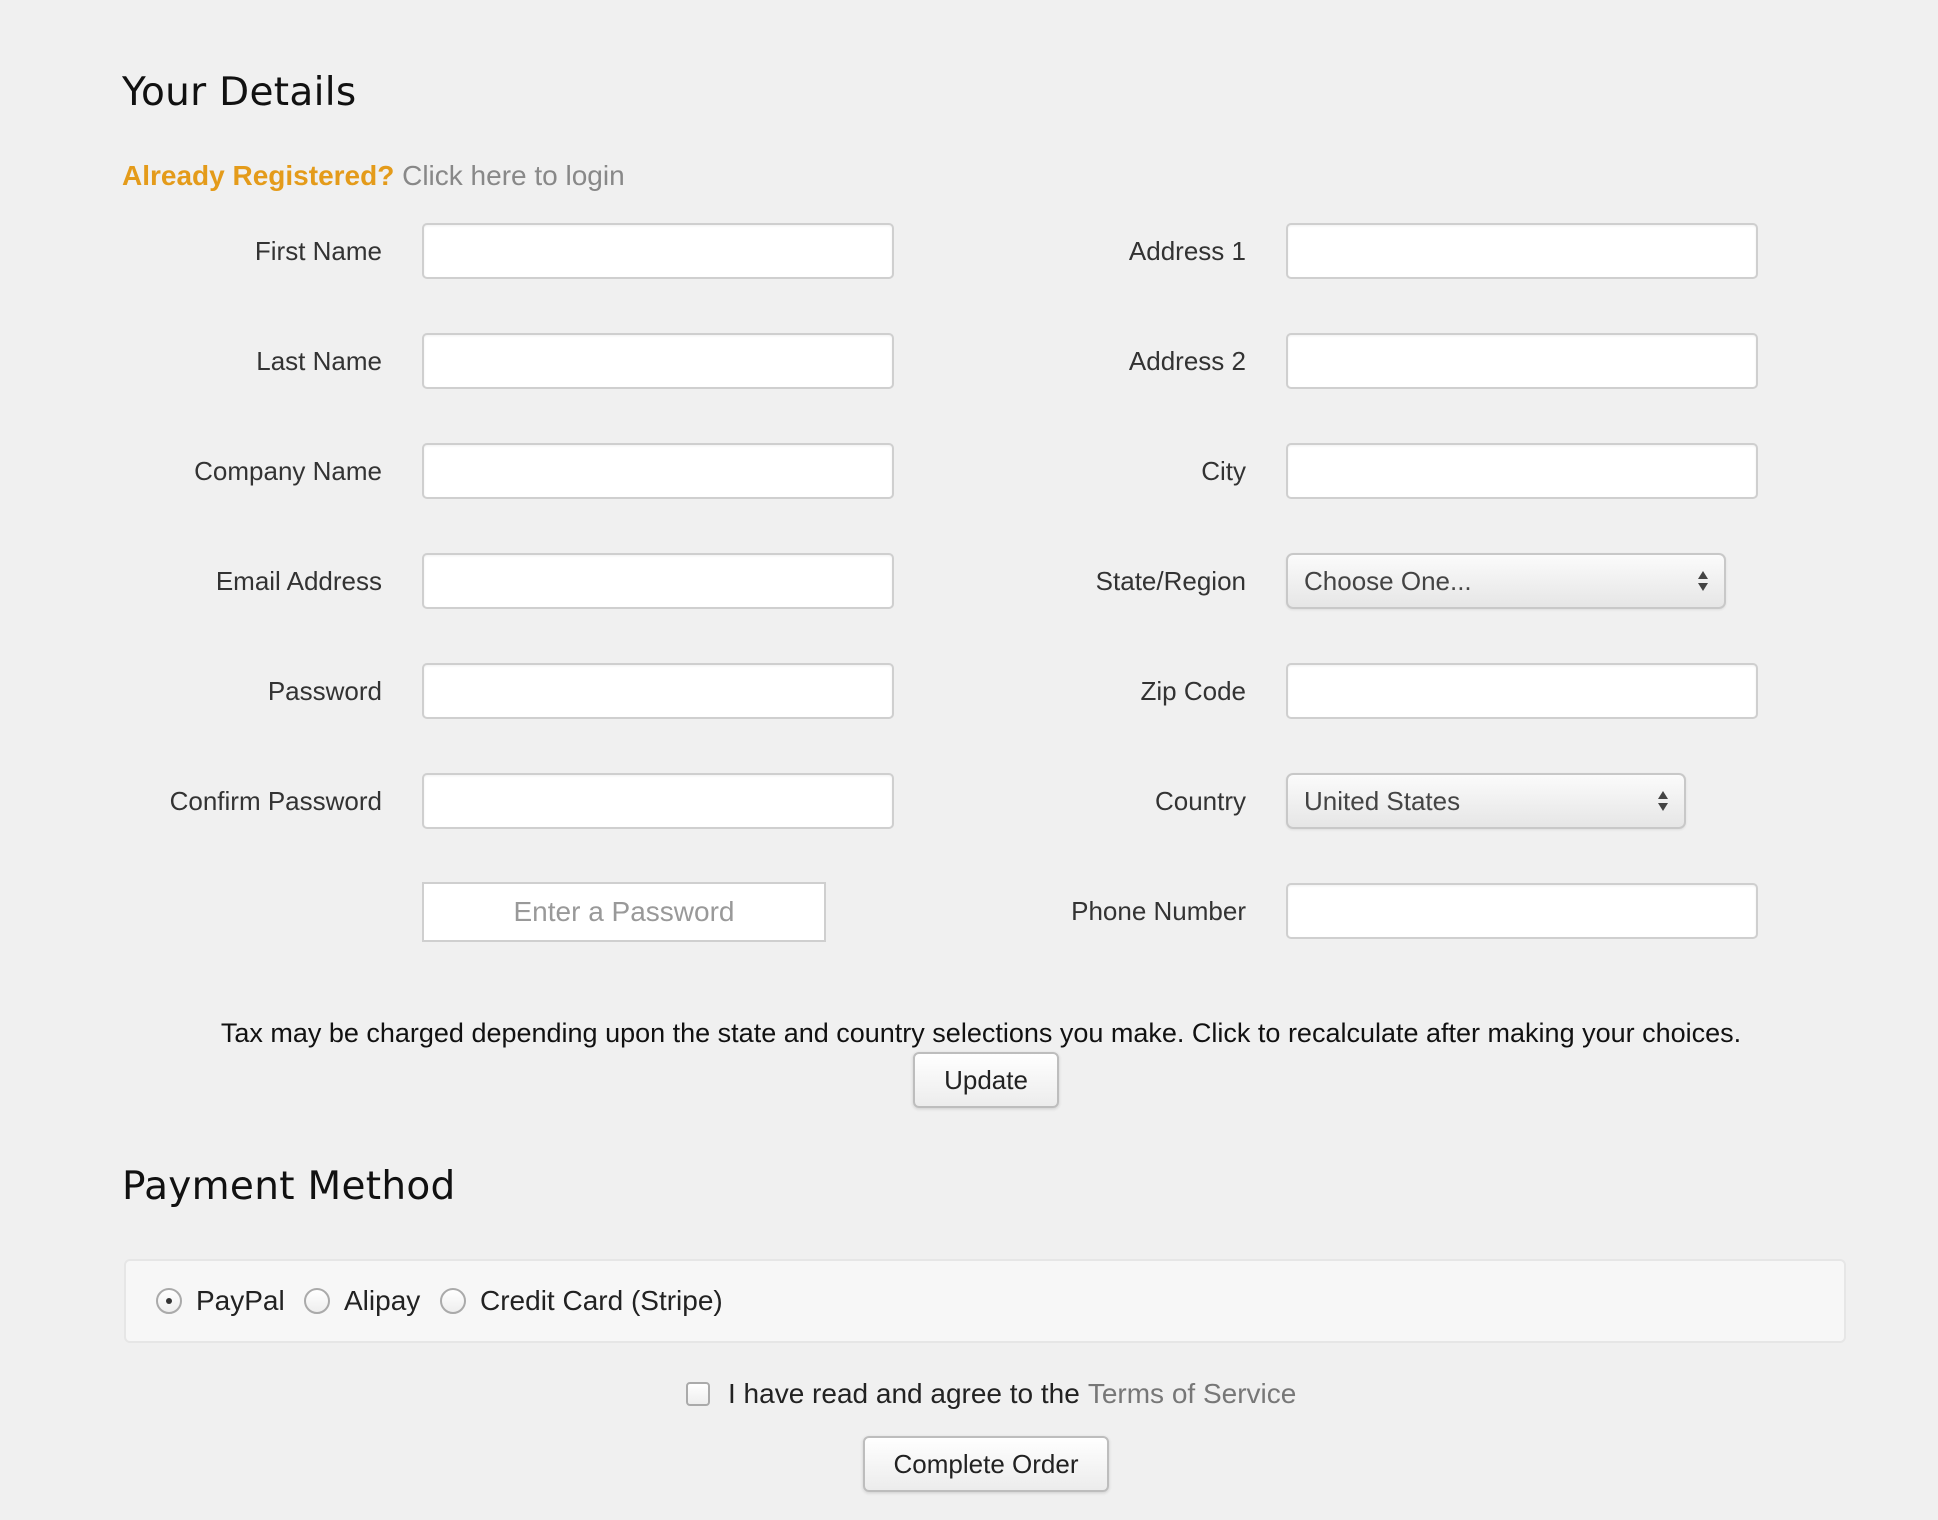 The width and height of the screenshot is (1938, 1520). I want to click on phone-number-label: Phone Number, so click(1158, 911).